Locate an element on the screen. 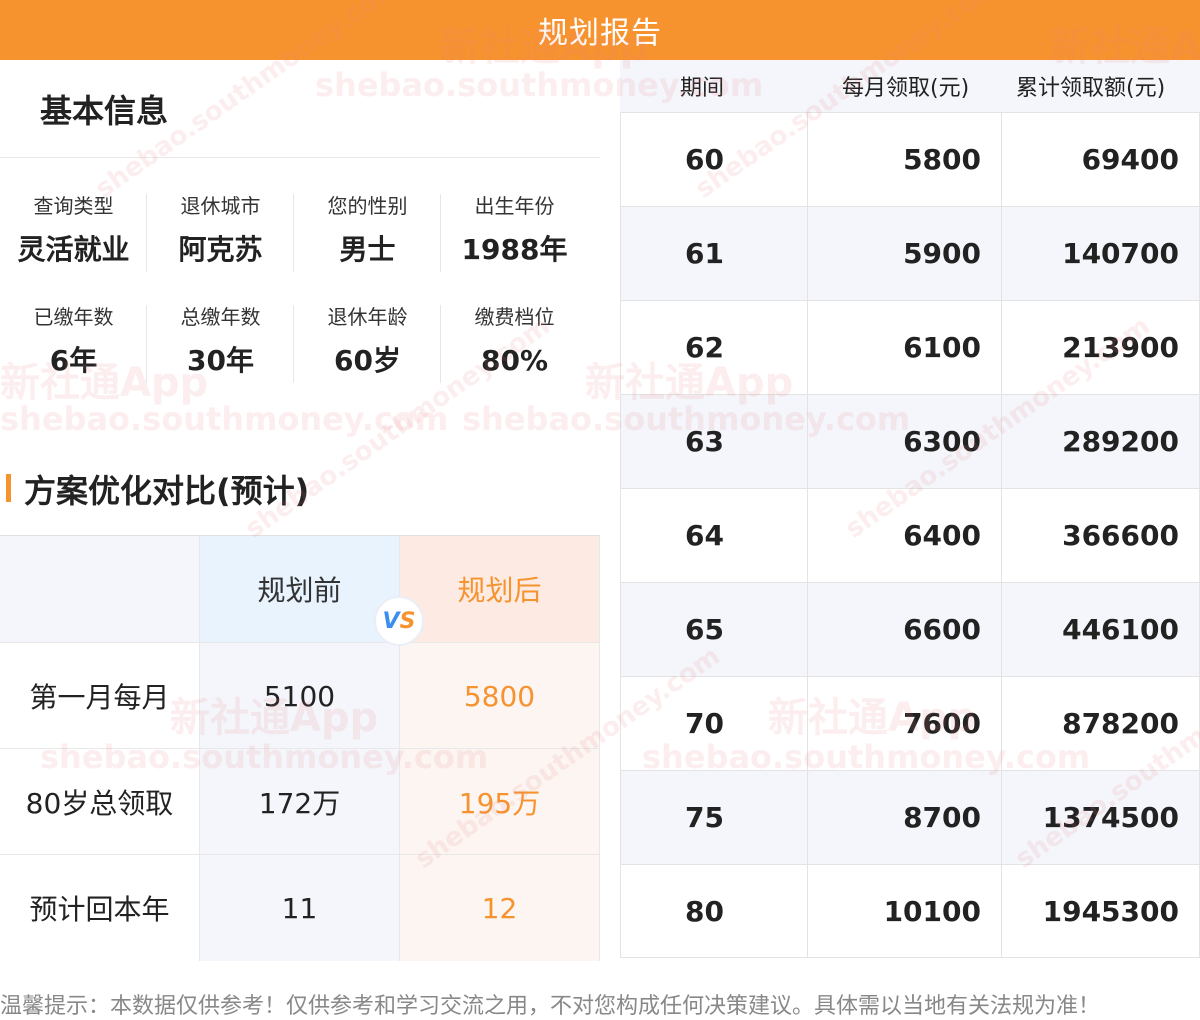  table-row: 61 5900 140700 is located at coordinates (910, 253).